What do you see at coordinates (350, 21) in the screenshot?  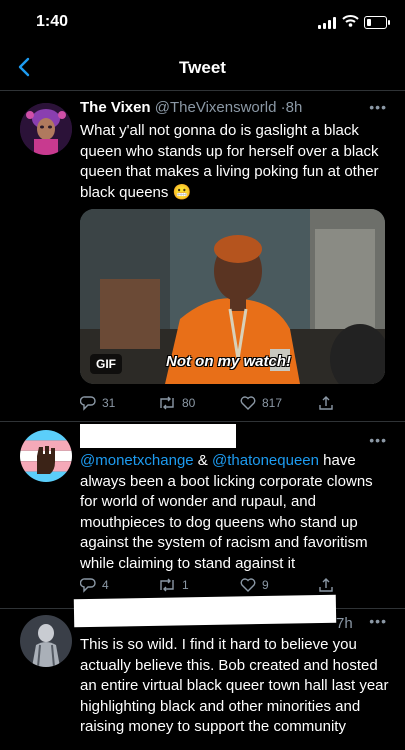 I see `wifi-icon` at bounding box center [350, 21].